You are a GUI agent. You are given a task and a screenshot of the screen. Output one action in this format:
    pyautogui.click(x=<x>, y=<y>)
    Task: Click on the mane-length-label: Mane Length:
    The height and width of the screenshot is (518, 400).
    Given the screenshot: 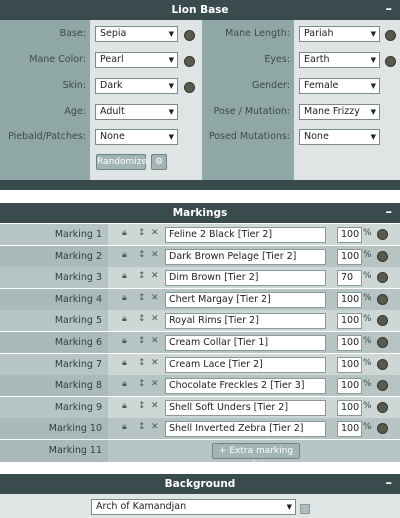 What is the action you would take?
    pyautogui.click(x=257, y=33)
    